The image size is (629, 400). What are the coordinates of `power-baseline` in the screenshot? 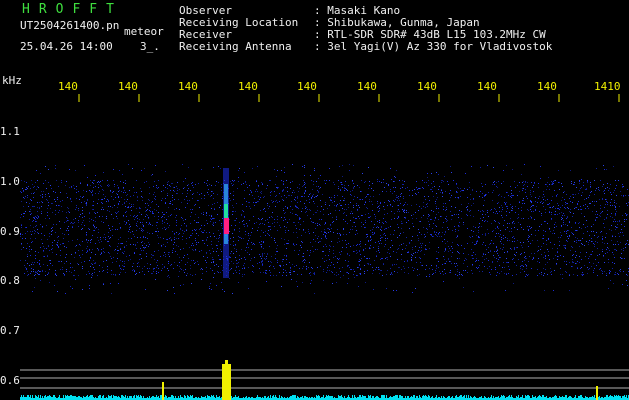 It's located at (324, 397).